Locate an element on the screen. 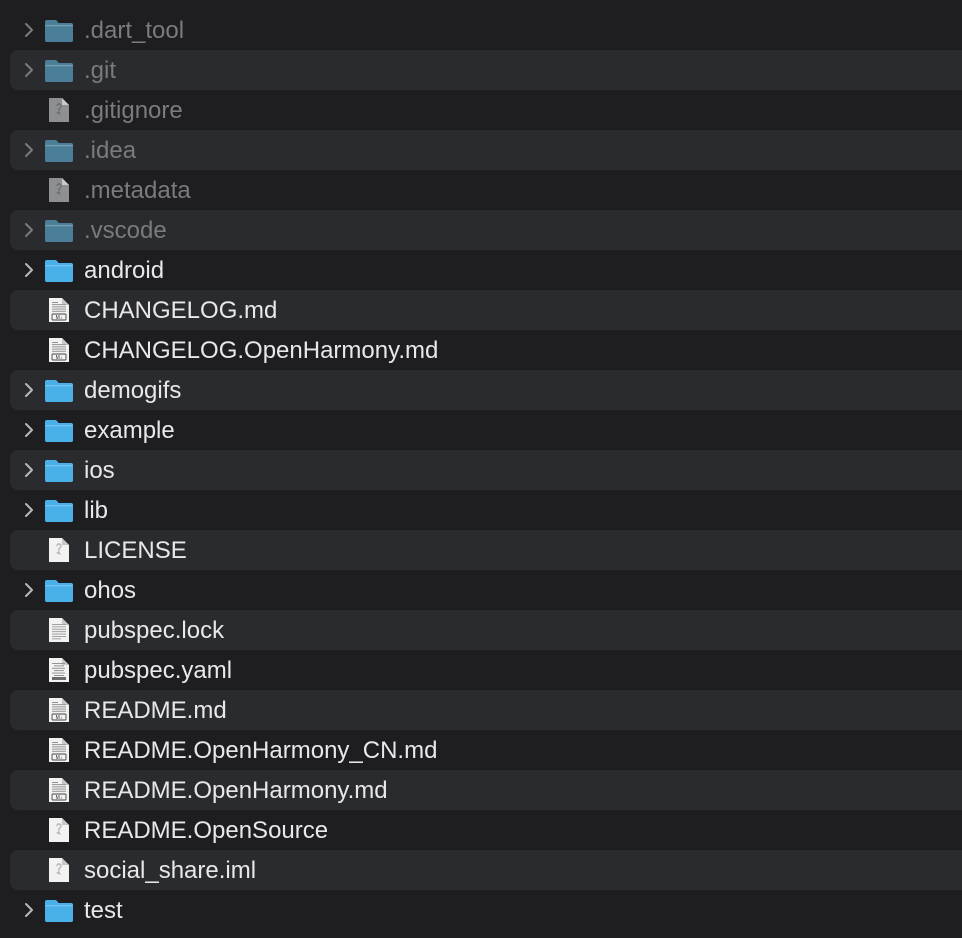 Image resolution: width=962 pixels, height=938 pixels. file-name: demogifs is located at coordinates (133, 390).